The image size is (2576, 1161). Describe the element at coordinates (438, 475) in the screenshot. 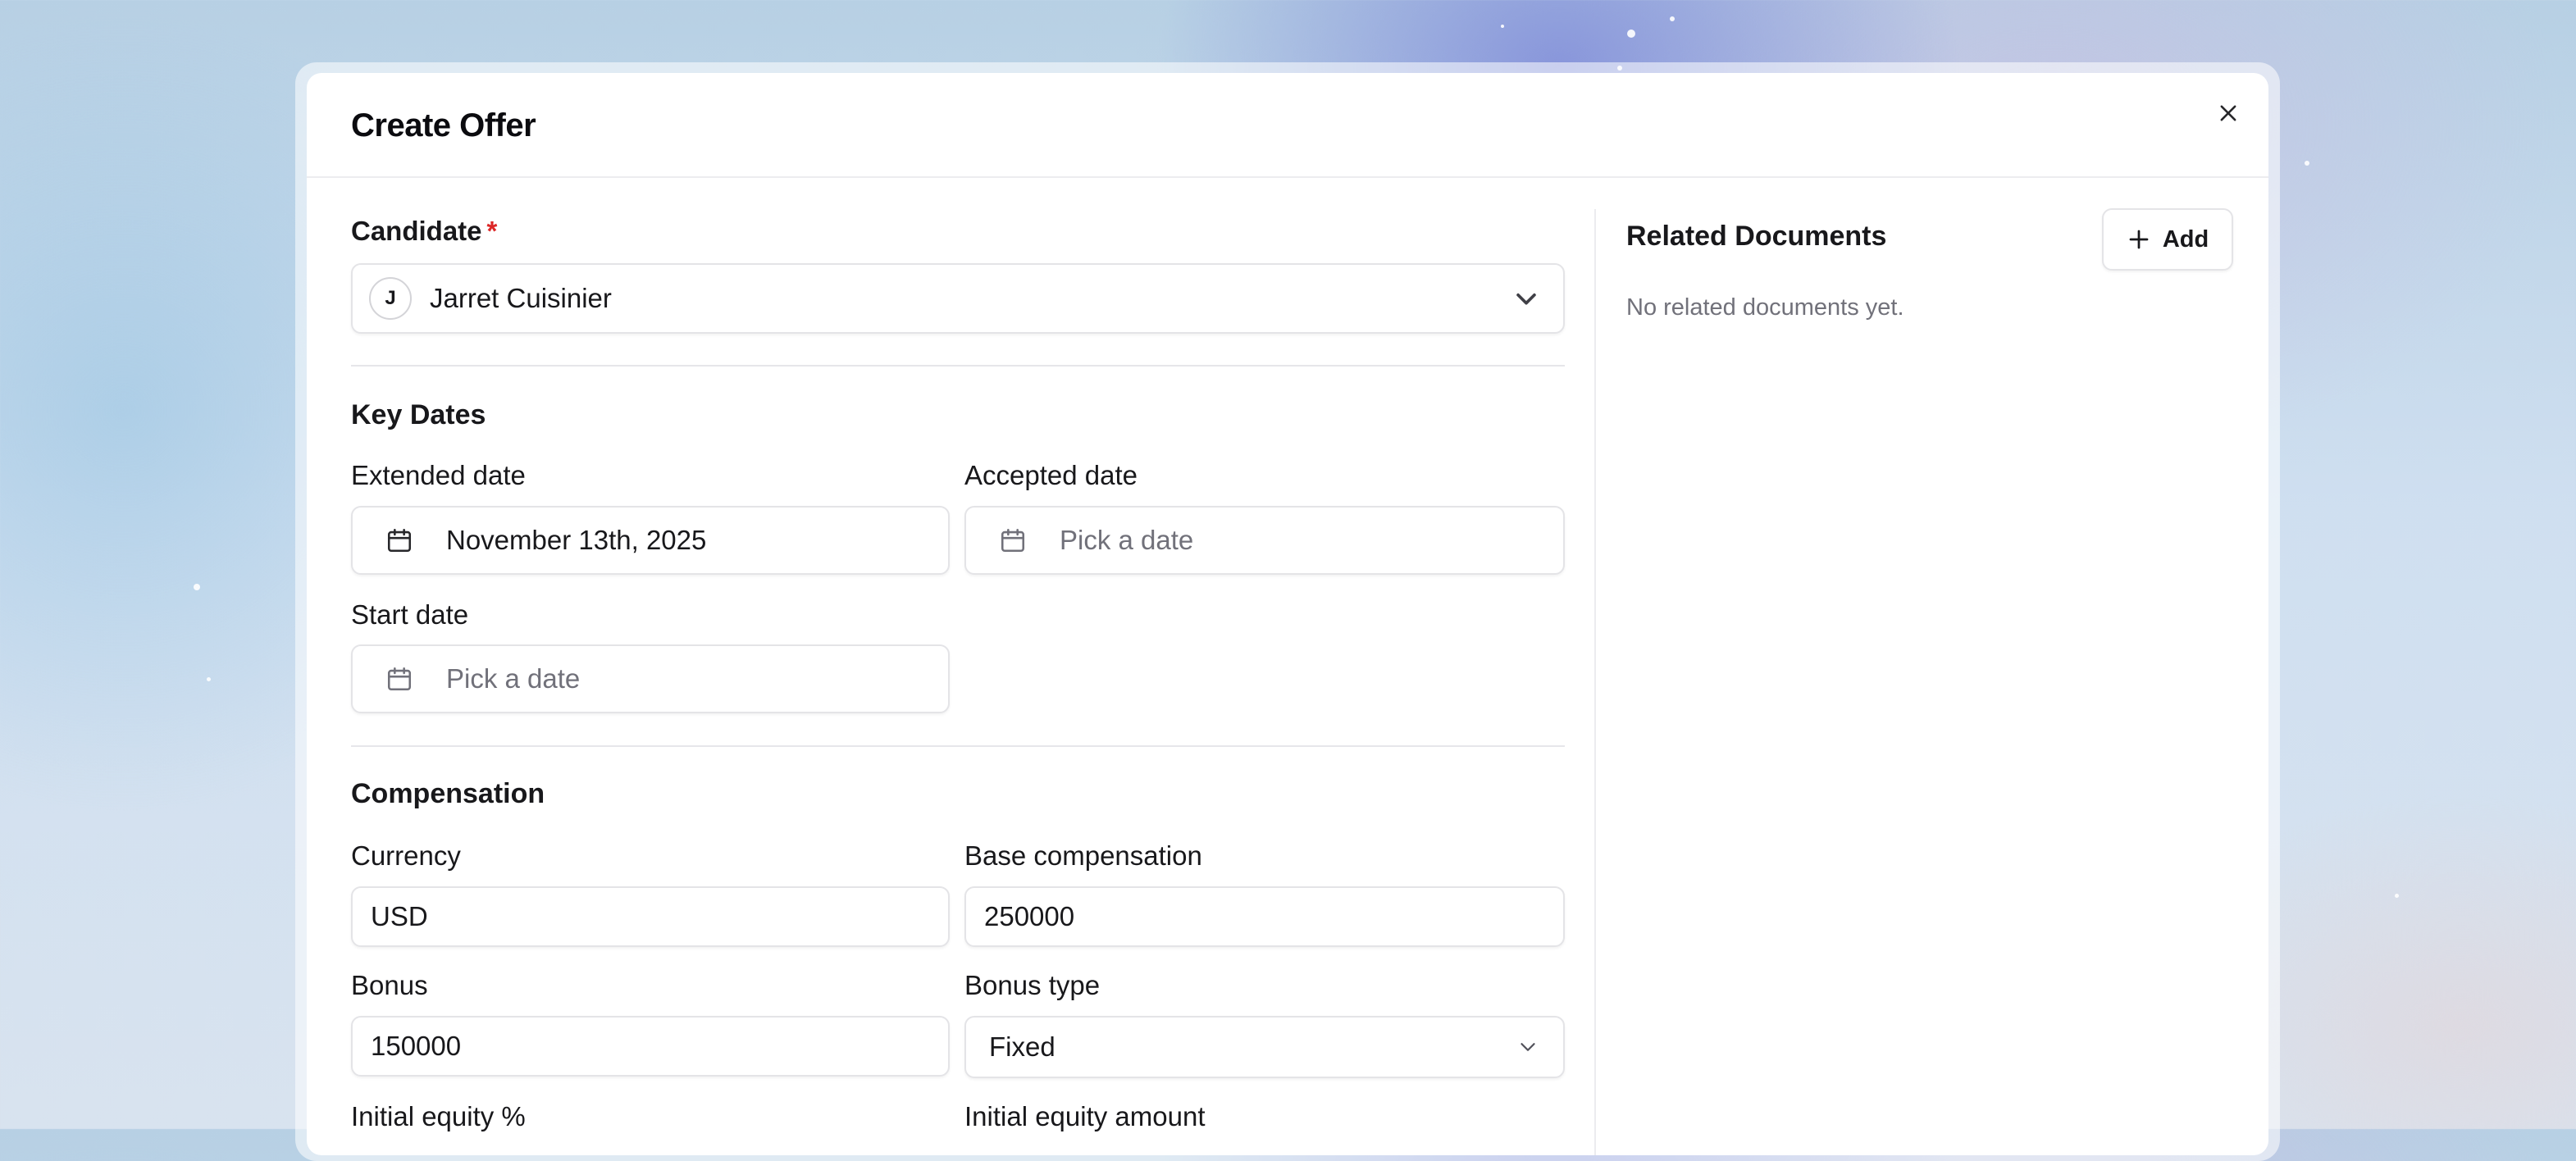

I see `extended-date-label: Extended date` at that location.